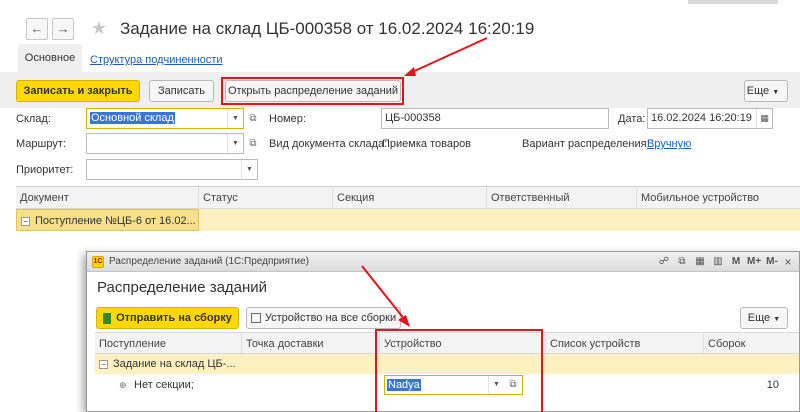 The image size is (800, 412). I want to click on doc-kind-label: Вид документа склада:, so click(328, 144).